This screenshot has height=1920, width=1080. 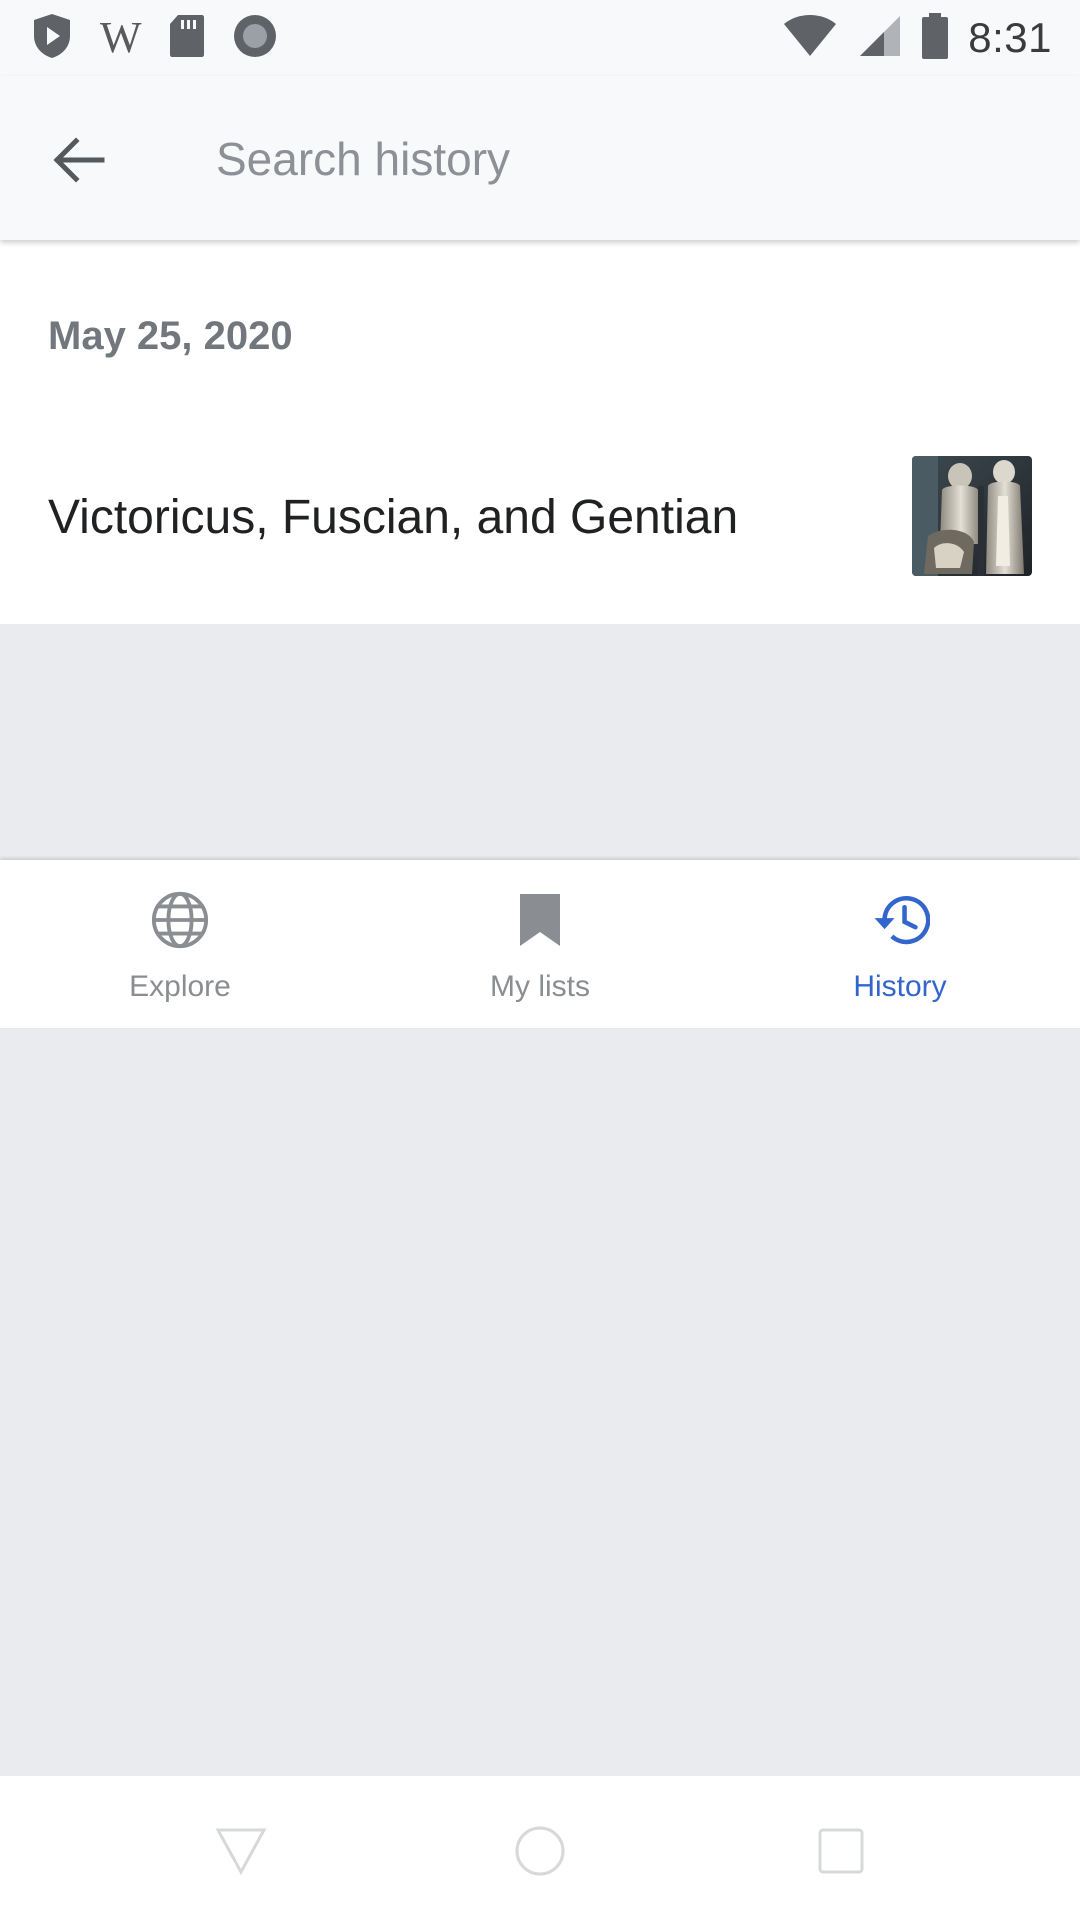 What do you see at coordinates (540, 38) in the screenshot?
I see `status-bar: W 8:31` at bounding box center [540, 38].